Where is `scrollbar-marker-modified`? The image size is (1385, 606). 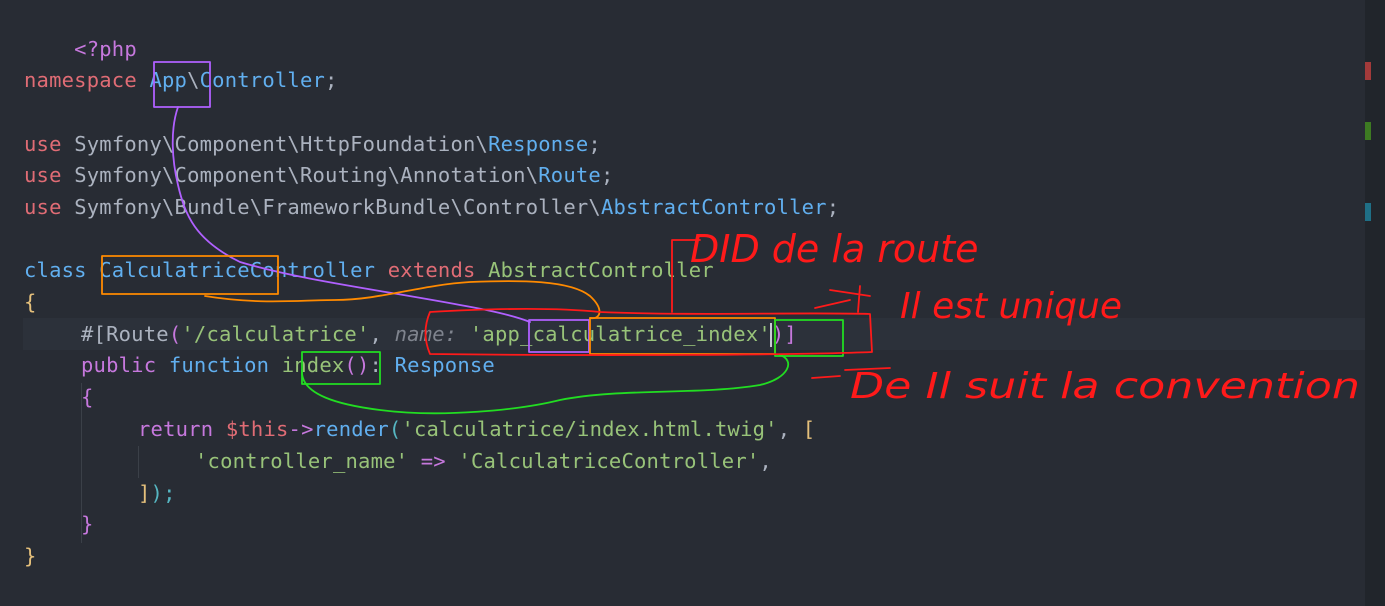 scrollbar-marker-modified is located at coordinates (1368, 212).